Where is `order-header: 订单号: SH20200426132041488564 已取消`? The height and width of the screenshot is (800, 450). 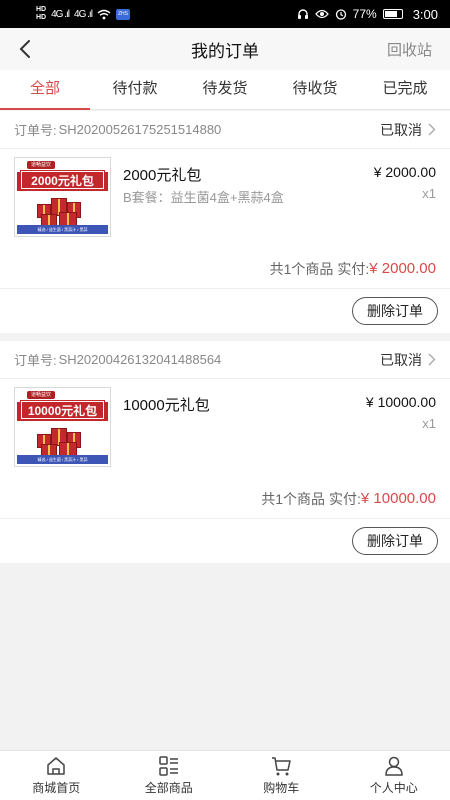
order-header: 订单号: SH20200426132041488564 已取消 is located at coordinates (225, 360).